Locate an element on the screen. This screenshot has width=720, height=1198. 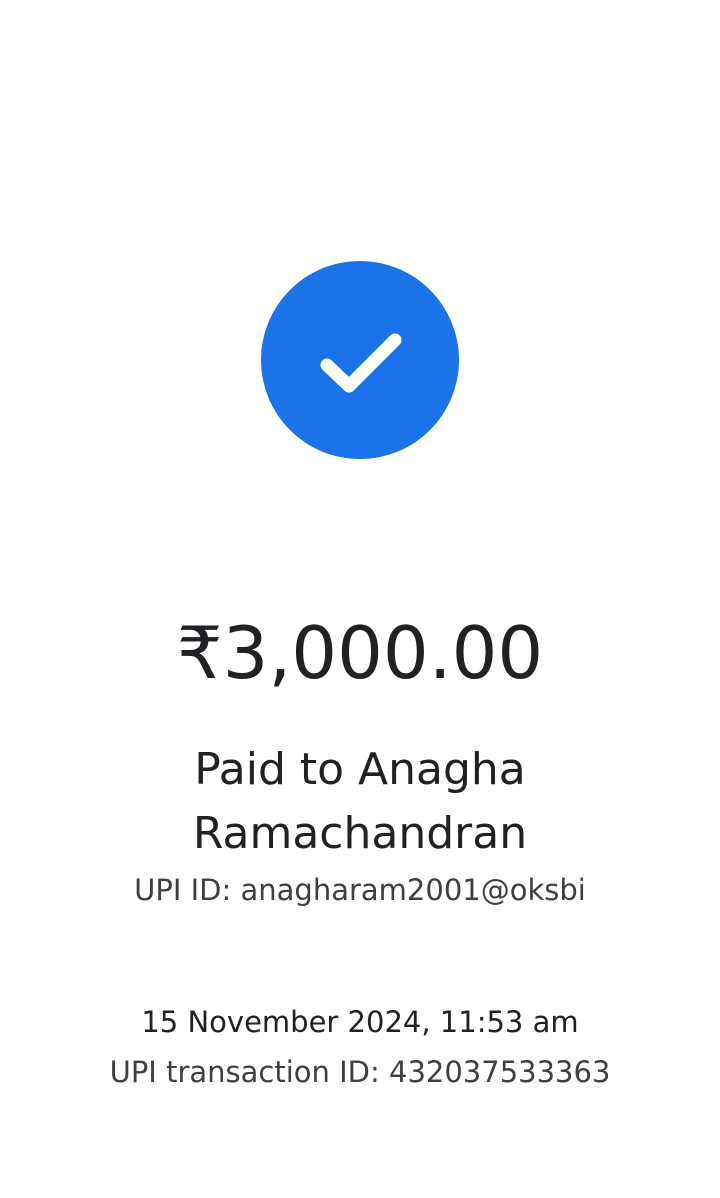
success-status-circle is located at coordinates (360, 360).